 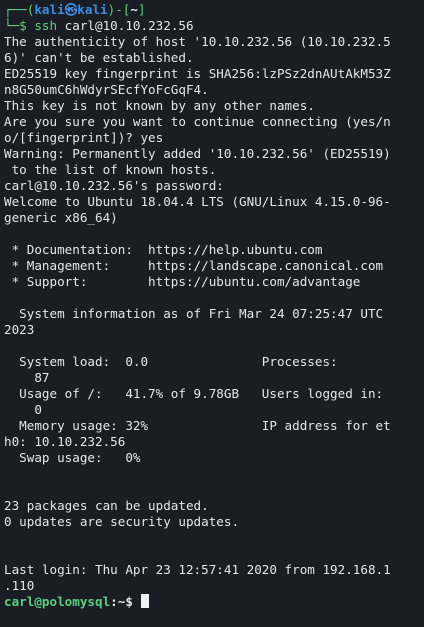 What do you see at coordinates (57, 601) in the screenshot?
I see `final-prompt-user-host: carl@polomysql` at bounding box center [57, 601].